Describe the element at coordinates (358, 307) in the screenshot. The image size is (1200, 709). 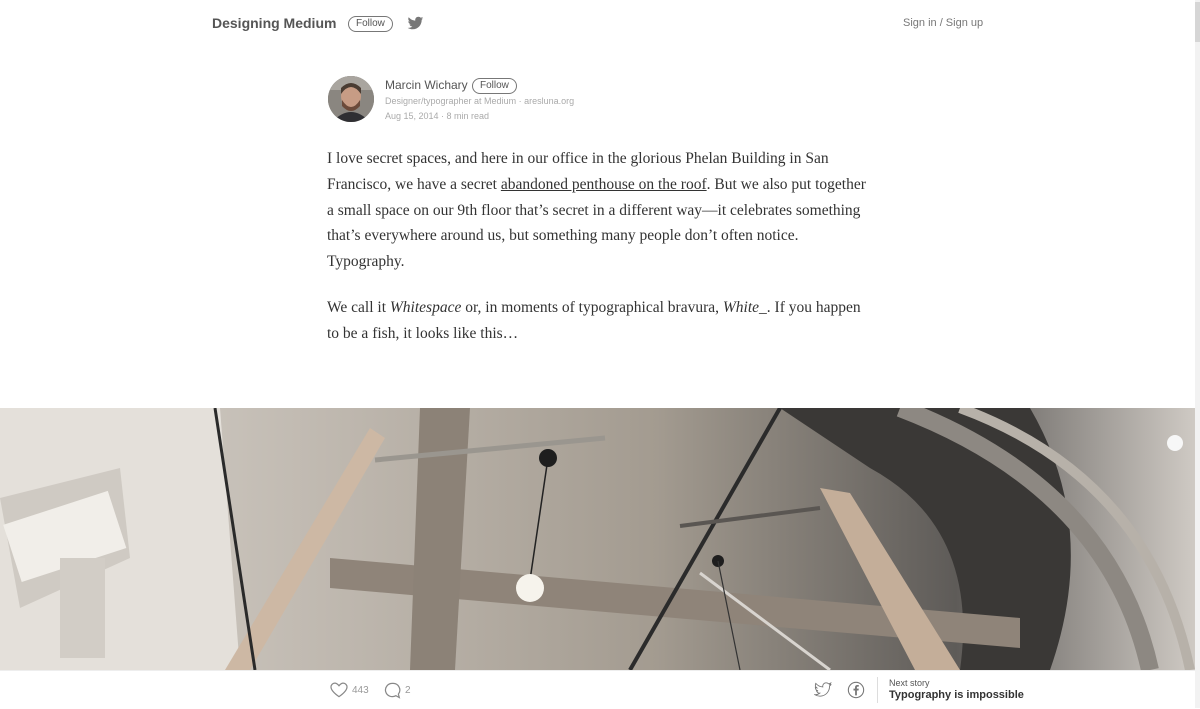
I see `paragraph-text: We call it` at that location.